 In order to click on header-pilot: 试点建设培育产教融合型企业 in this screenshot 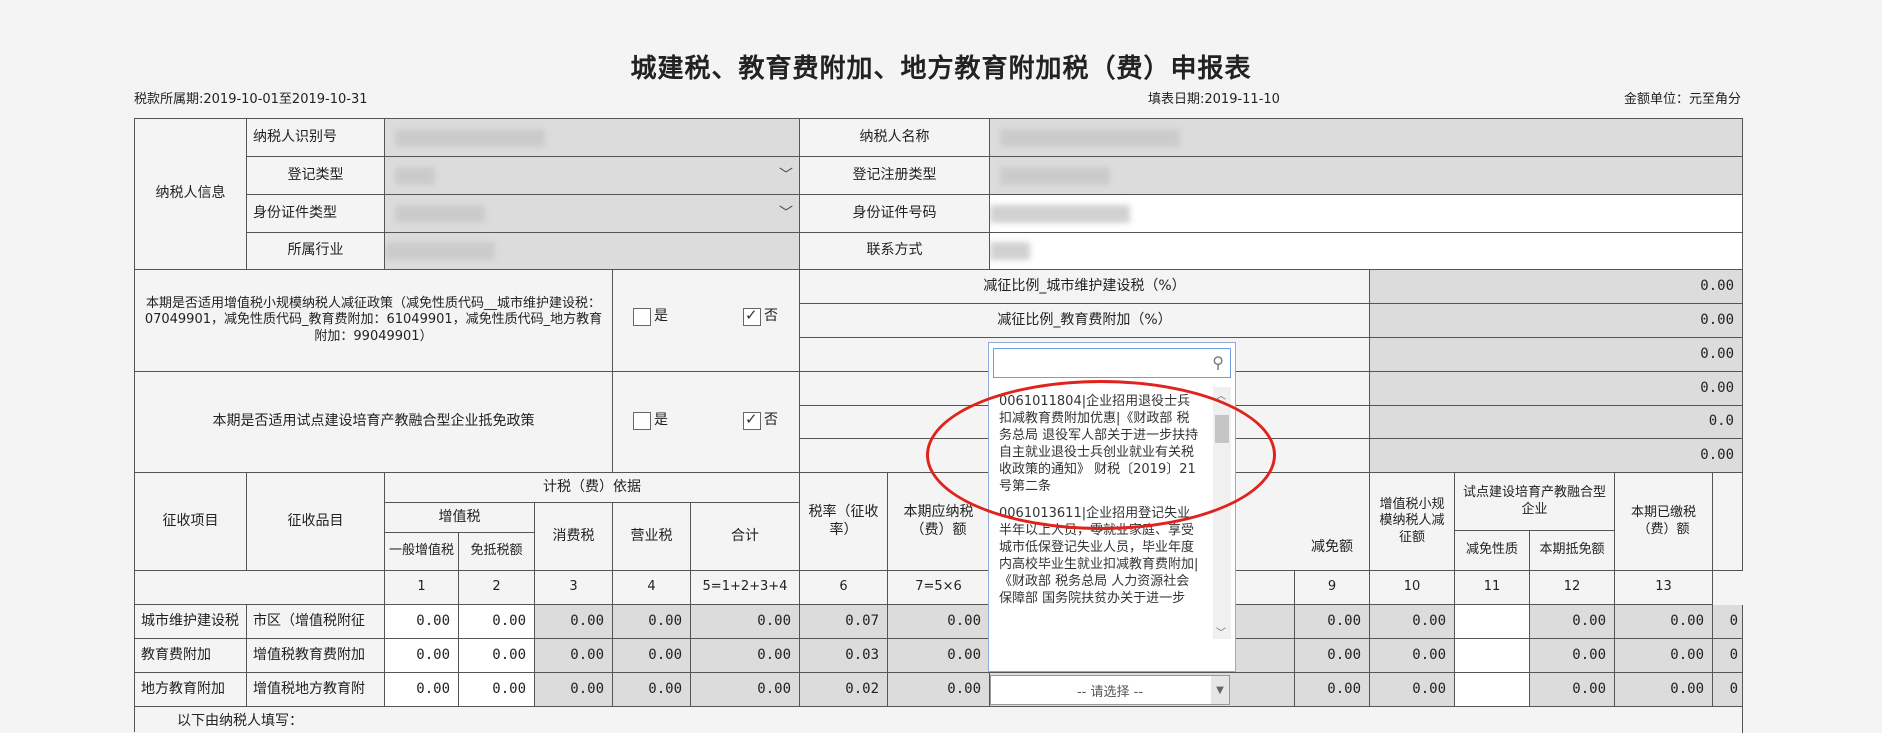, I will do `click(1535, 502)`.